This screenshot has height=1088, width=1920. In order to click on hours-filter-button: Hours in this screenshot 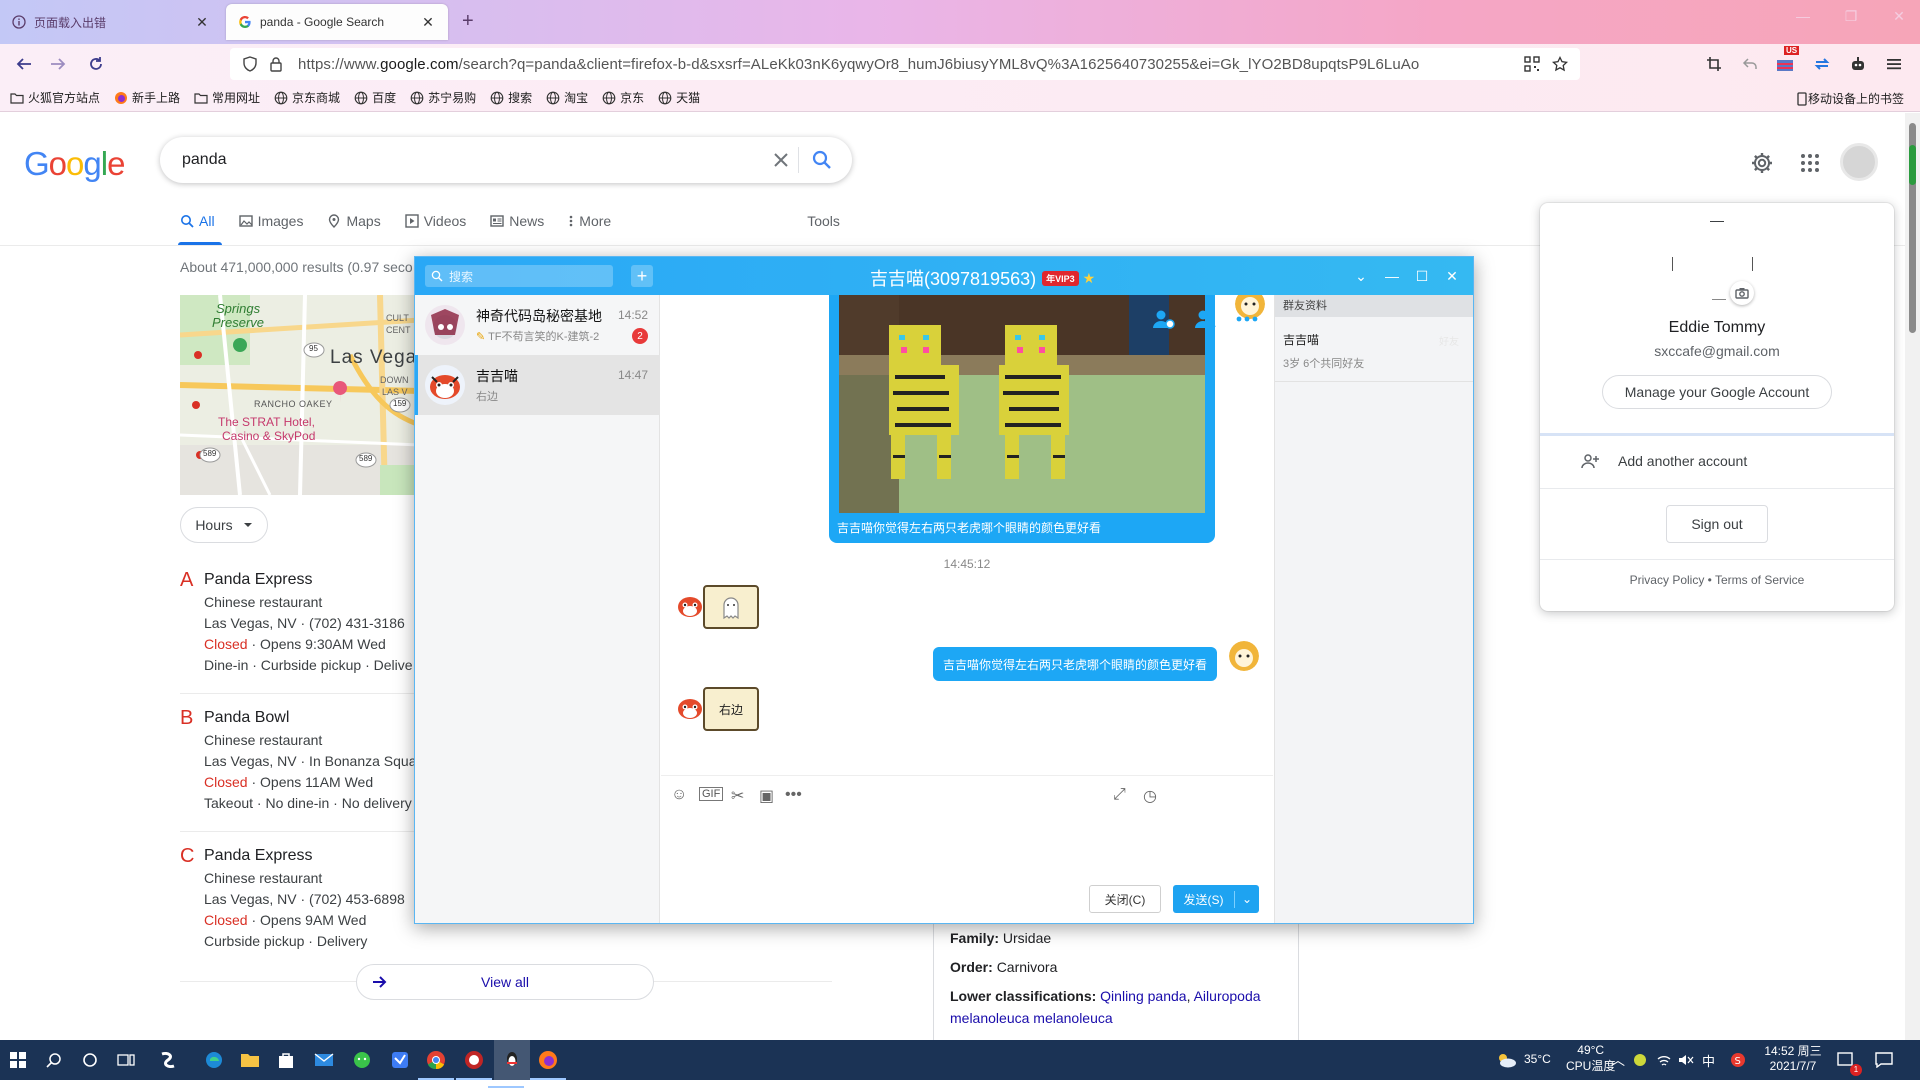, I will do `click(224, 525)`.